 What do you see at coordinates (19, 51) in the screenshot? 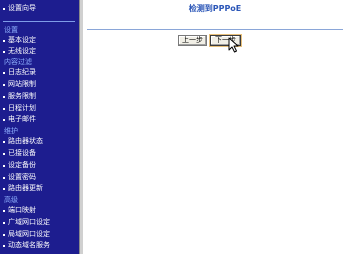
I see `sidebar-item-wireless-settings: 无线设定` at bounding box center [19, 51].